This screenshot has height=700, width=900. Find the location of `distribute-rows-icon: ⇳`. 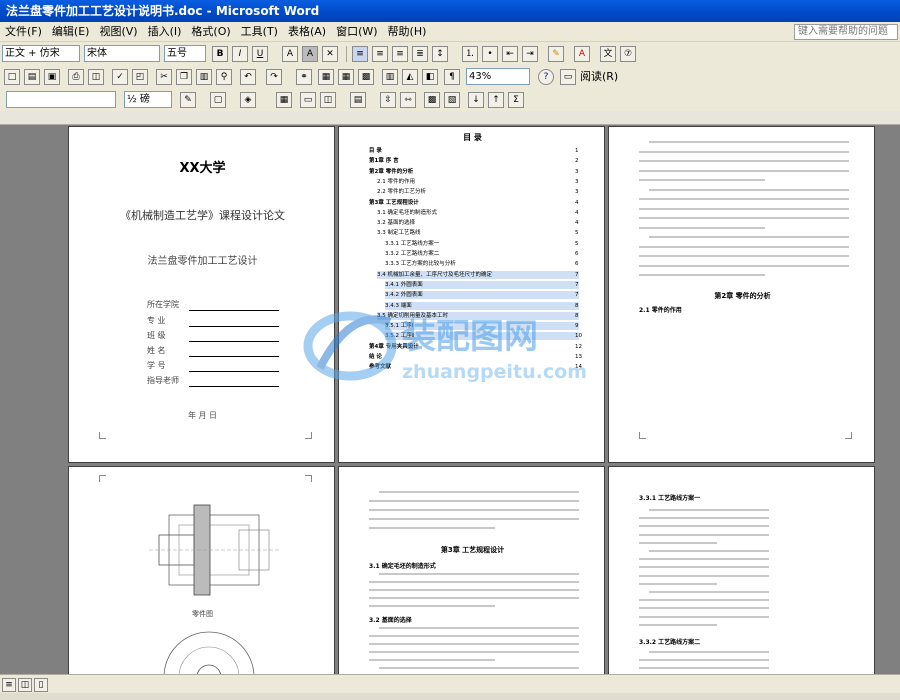

distribute-rows-icon: ⇳ is located at coordinates (388, 100).